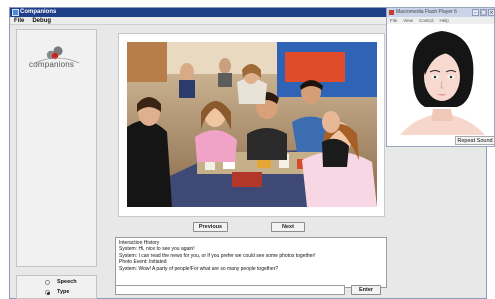 The width and height of the screenshot is (495, 299). What do you see at coordinates (63, 292) in the screenshot?
I see `type-label: Type` at bounding box center [63, 292].